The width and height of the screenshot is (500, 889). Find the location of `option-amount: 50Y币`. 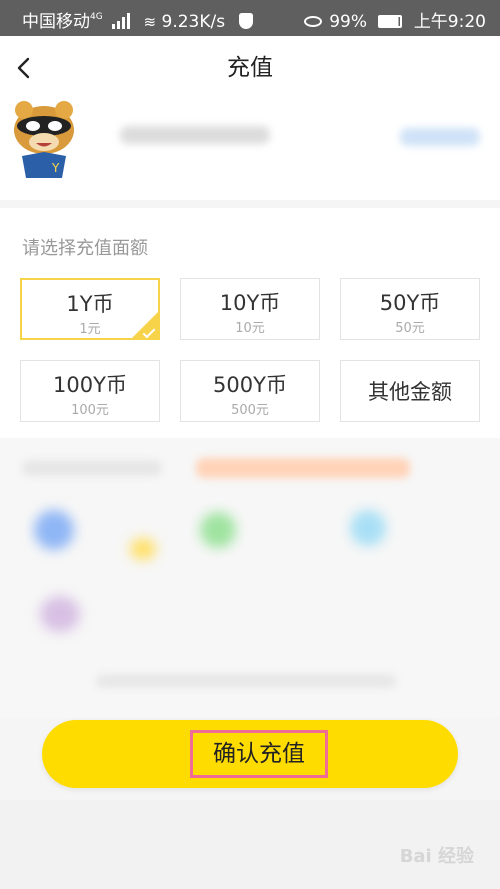

option-amount: 50Y币 is located at coordinates (410, 303).